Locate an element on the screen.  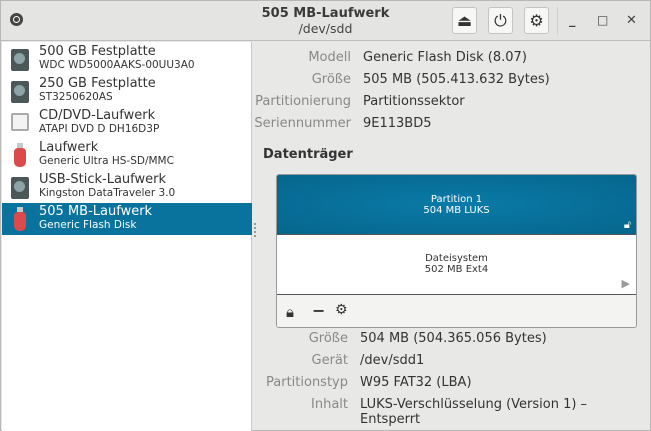
power-icon: ⏻ is located at coordinates (500, 20).